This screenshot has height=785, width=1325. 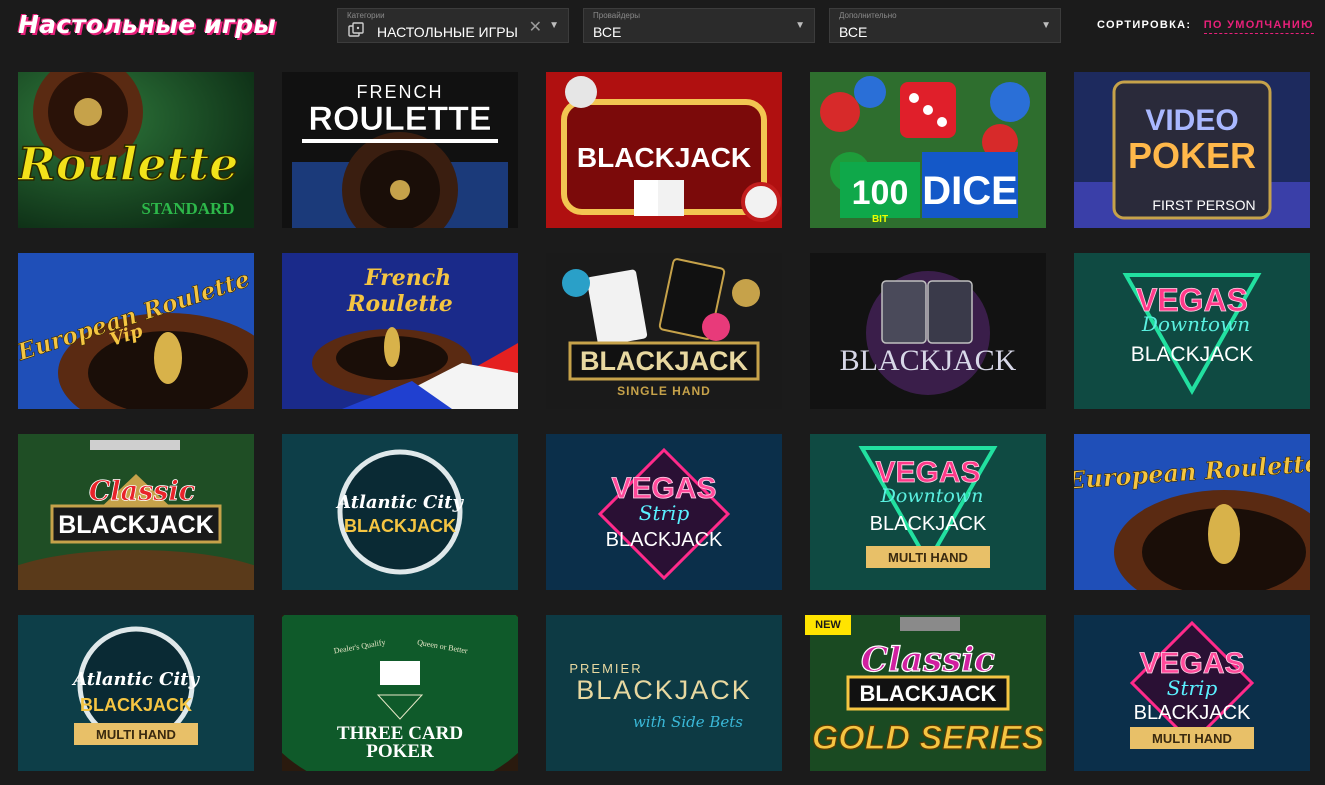 I want to click on sort-label: СОРТИРОВКА:, so click(x=1144, y=25).